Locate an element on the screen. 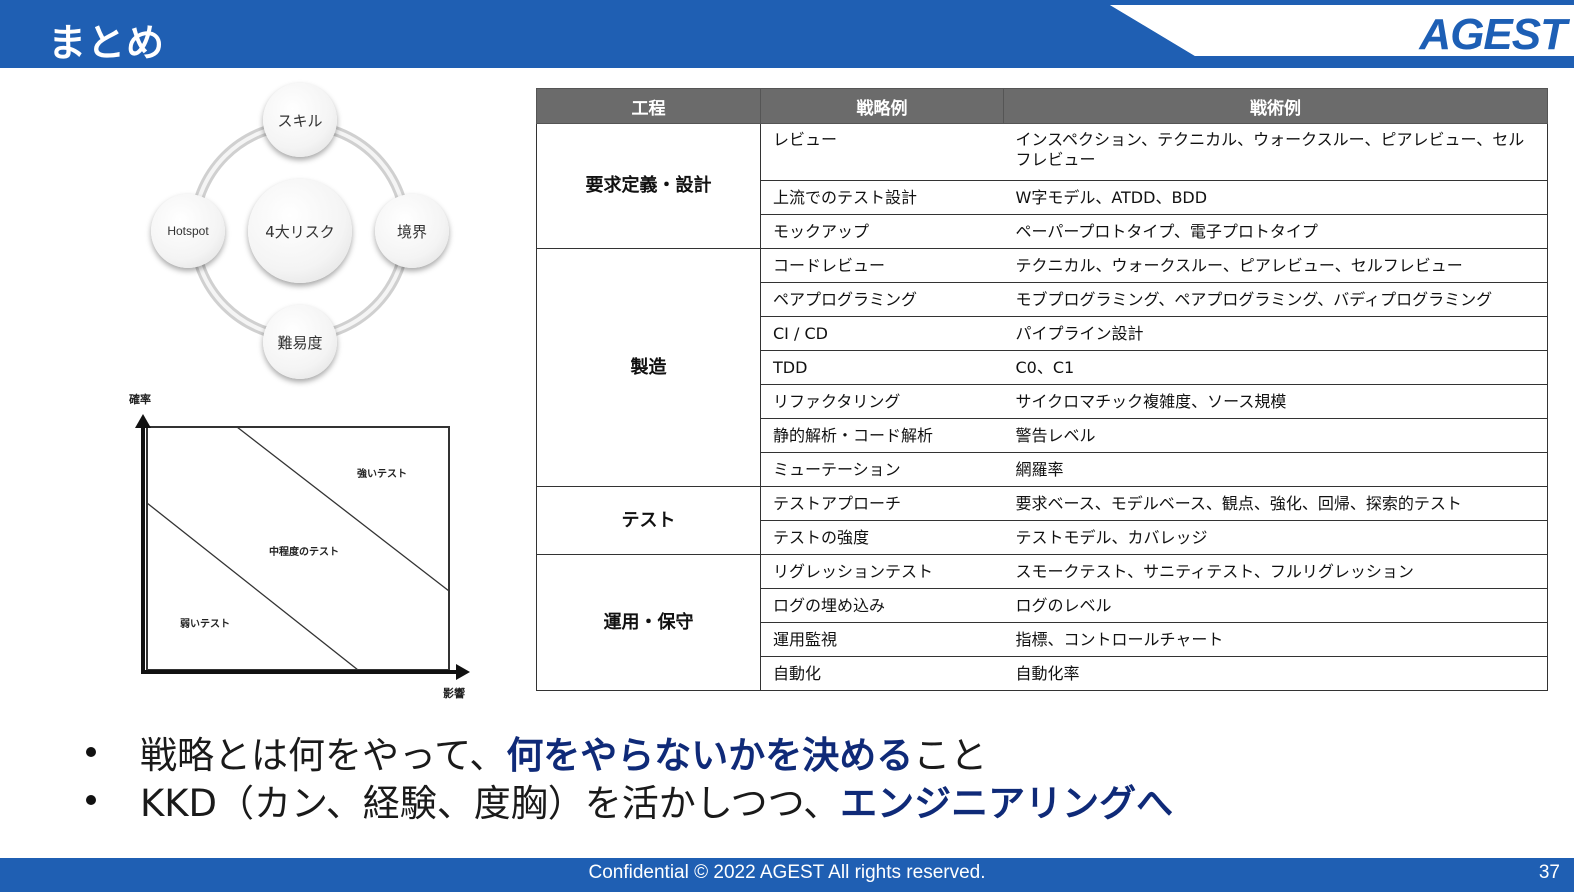 The height and width of the screenshot is (892, 1574). slide-title: まとめ is located at coordinates (107, 43).